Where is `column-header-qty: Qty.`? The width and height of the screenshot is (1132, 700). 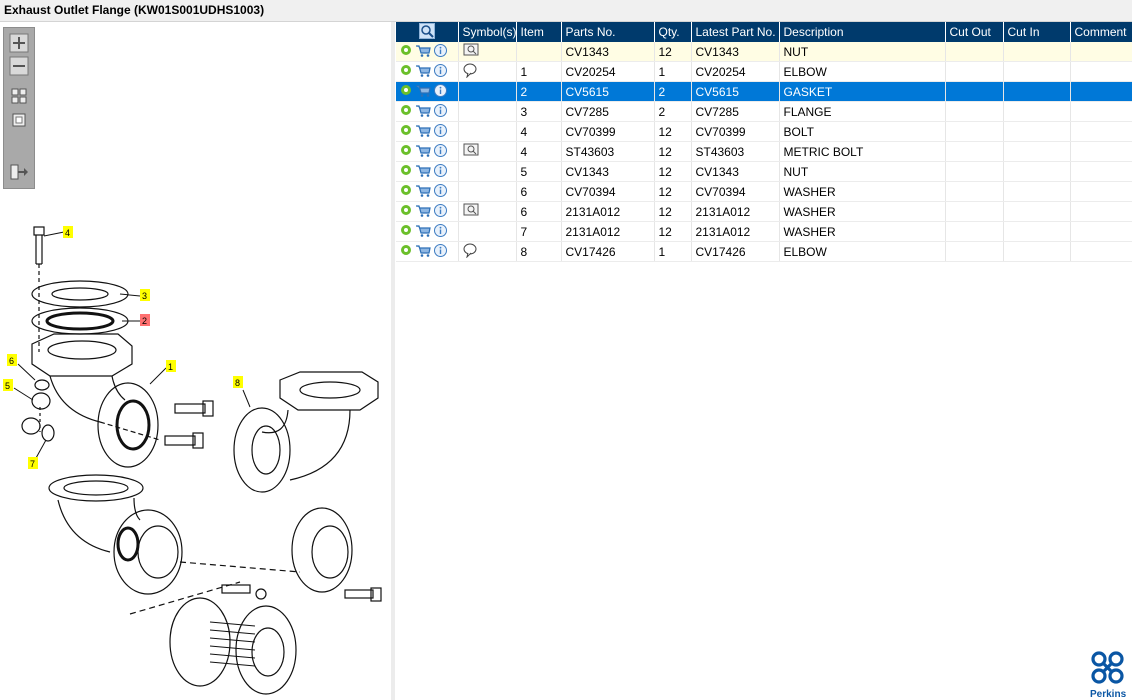 column-header-qty: Qty. is located at coordinates (673, 32).